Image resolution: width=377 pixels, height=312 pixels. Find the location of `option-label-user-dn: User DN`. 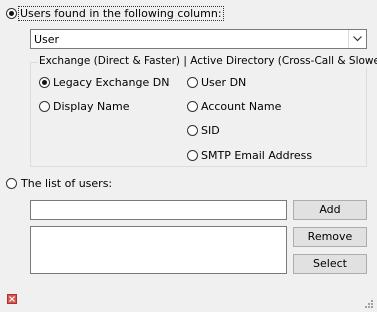

option-label-user-dn: User DN is located at coordinates (224, 82).